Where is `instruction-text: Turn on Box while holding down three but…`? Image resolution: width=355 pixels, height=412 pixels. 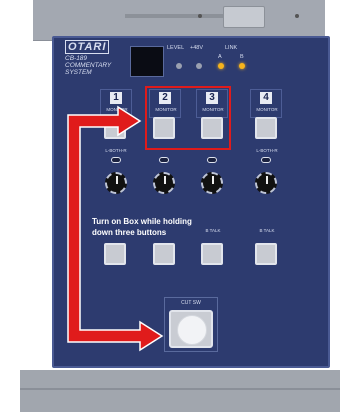
instruction-text: Turn on Box while holding down three but… is located at coordinates (142, 227).